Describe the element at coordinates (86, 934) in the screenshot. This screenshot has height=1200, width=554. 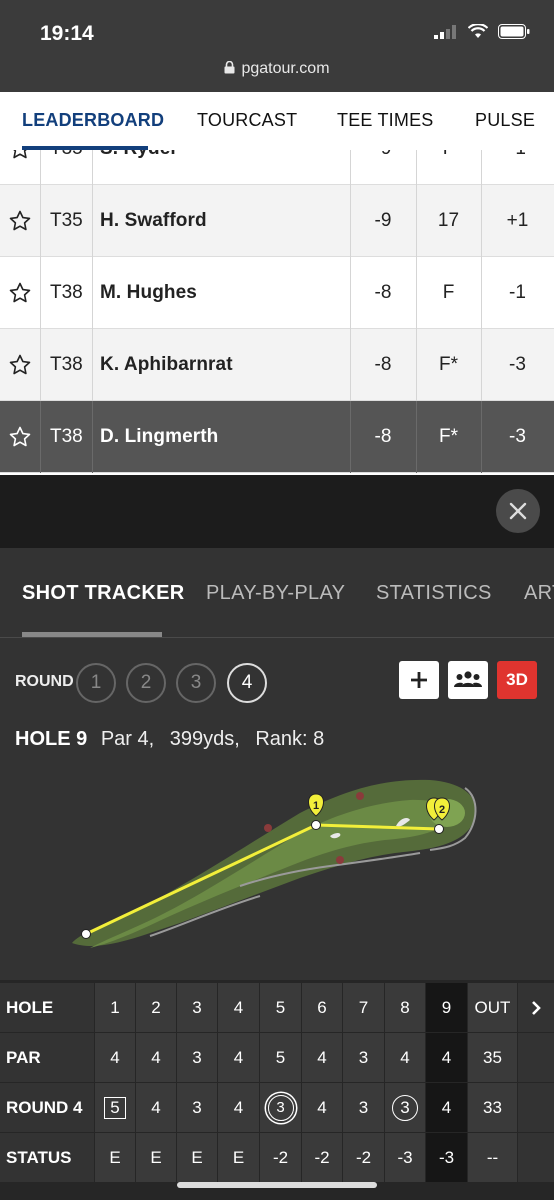
I see `tee-marker` at that location.